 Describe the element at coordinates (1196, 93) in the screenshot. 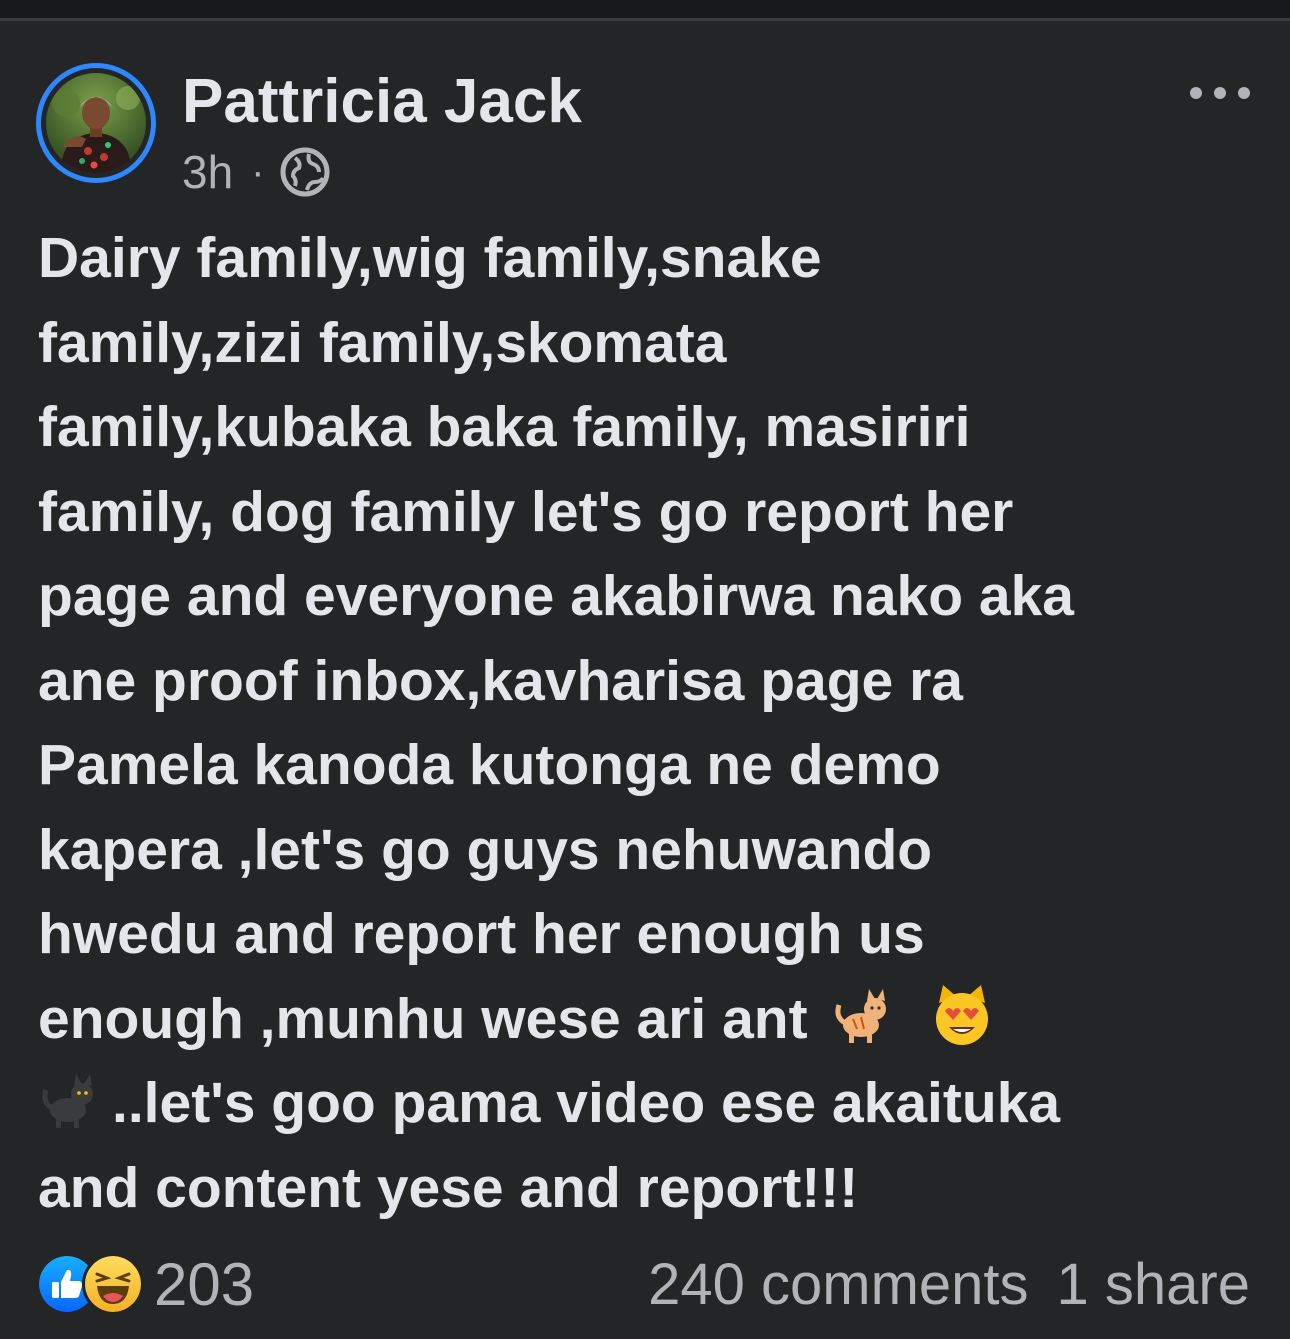

I see `ellipsis-icon` at that location.